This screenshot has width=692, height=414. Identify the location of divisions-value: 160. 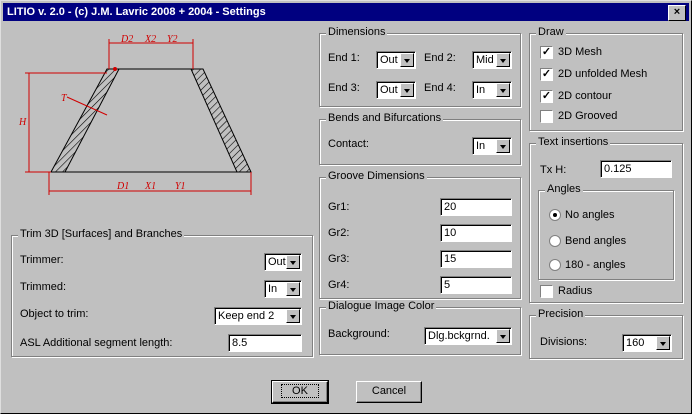
(635, 343).